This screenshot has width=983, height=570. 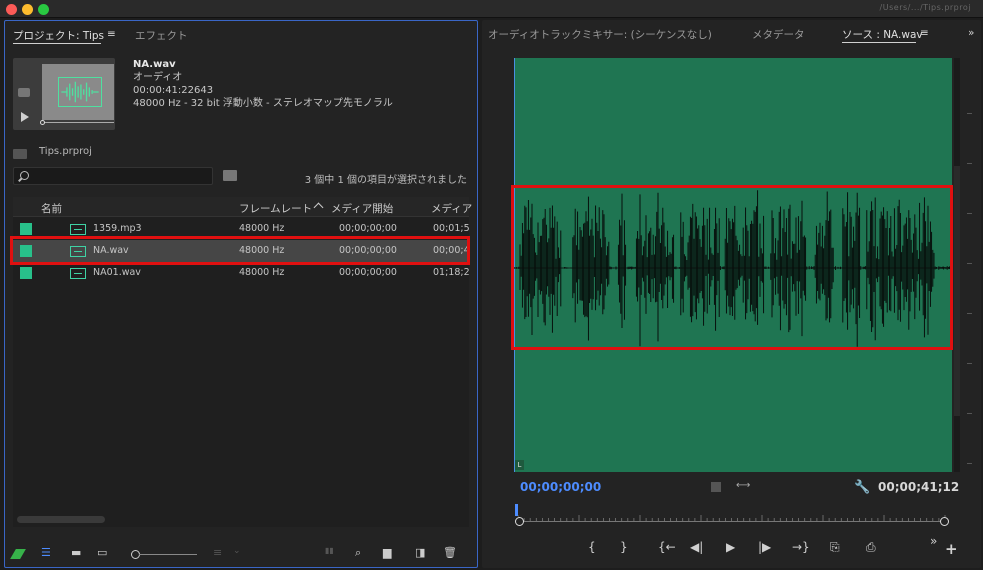 I want to click on preview-image, so click(x=78, y=92).